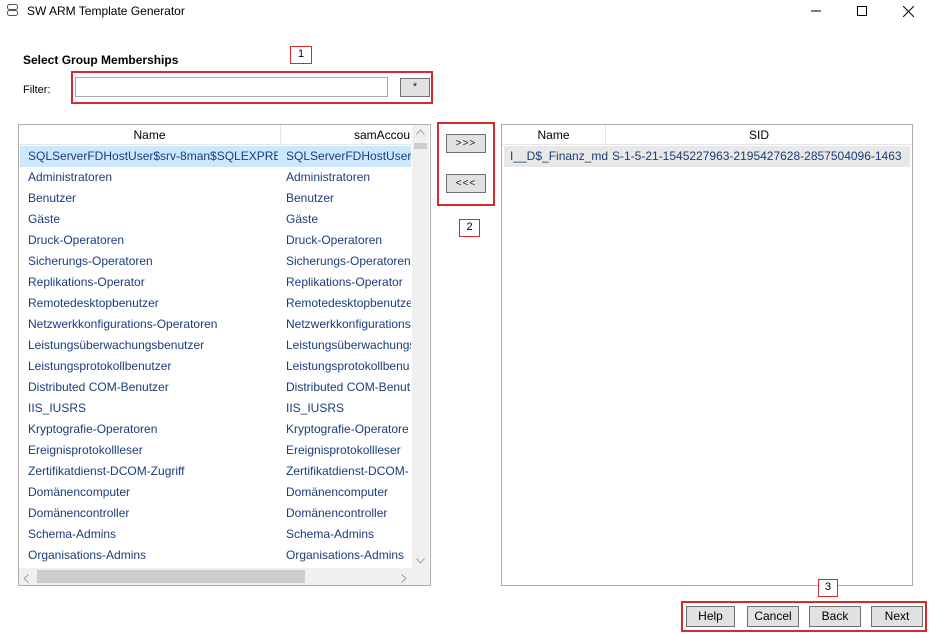 The height and width of the screenshot is (634, 929). Describe the element at coordinates (52, 198) in the screenshot. I see `group-name-cell: Benutzer` at that location.